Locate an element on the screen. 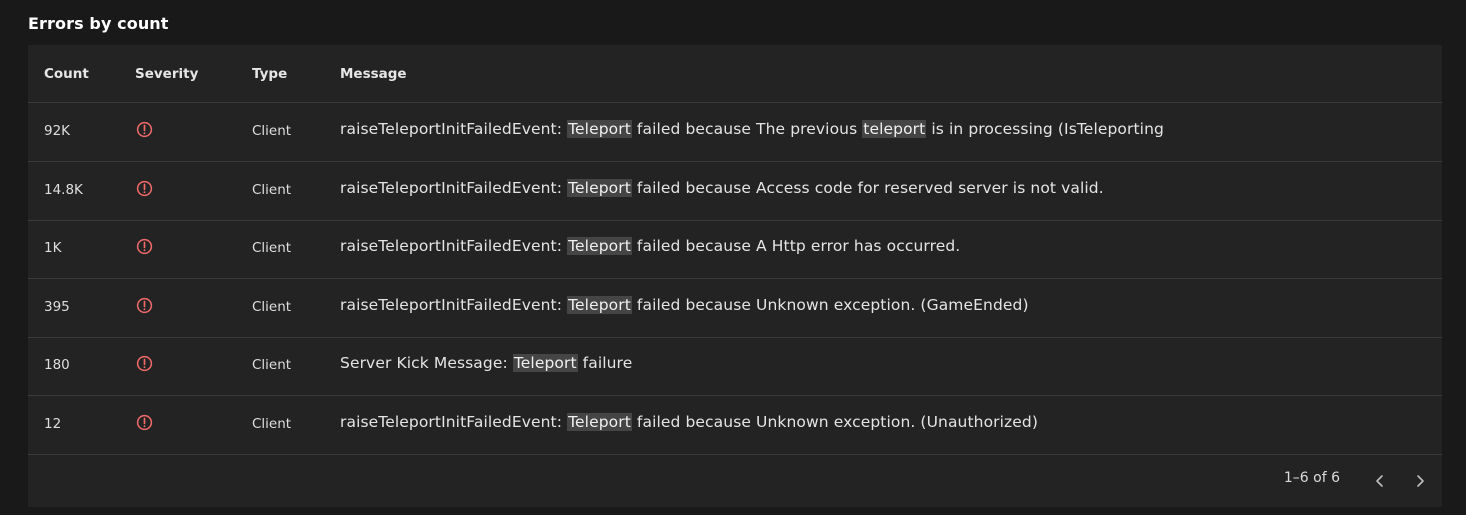 The image size is (1466, 515). search-highlight: teleport is located at coordinates (894, 129).